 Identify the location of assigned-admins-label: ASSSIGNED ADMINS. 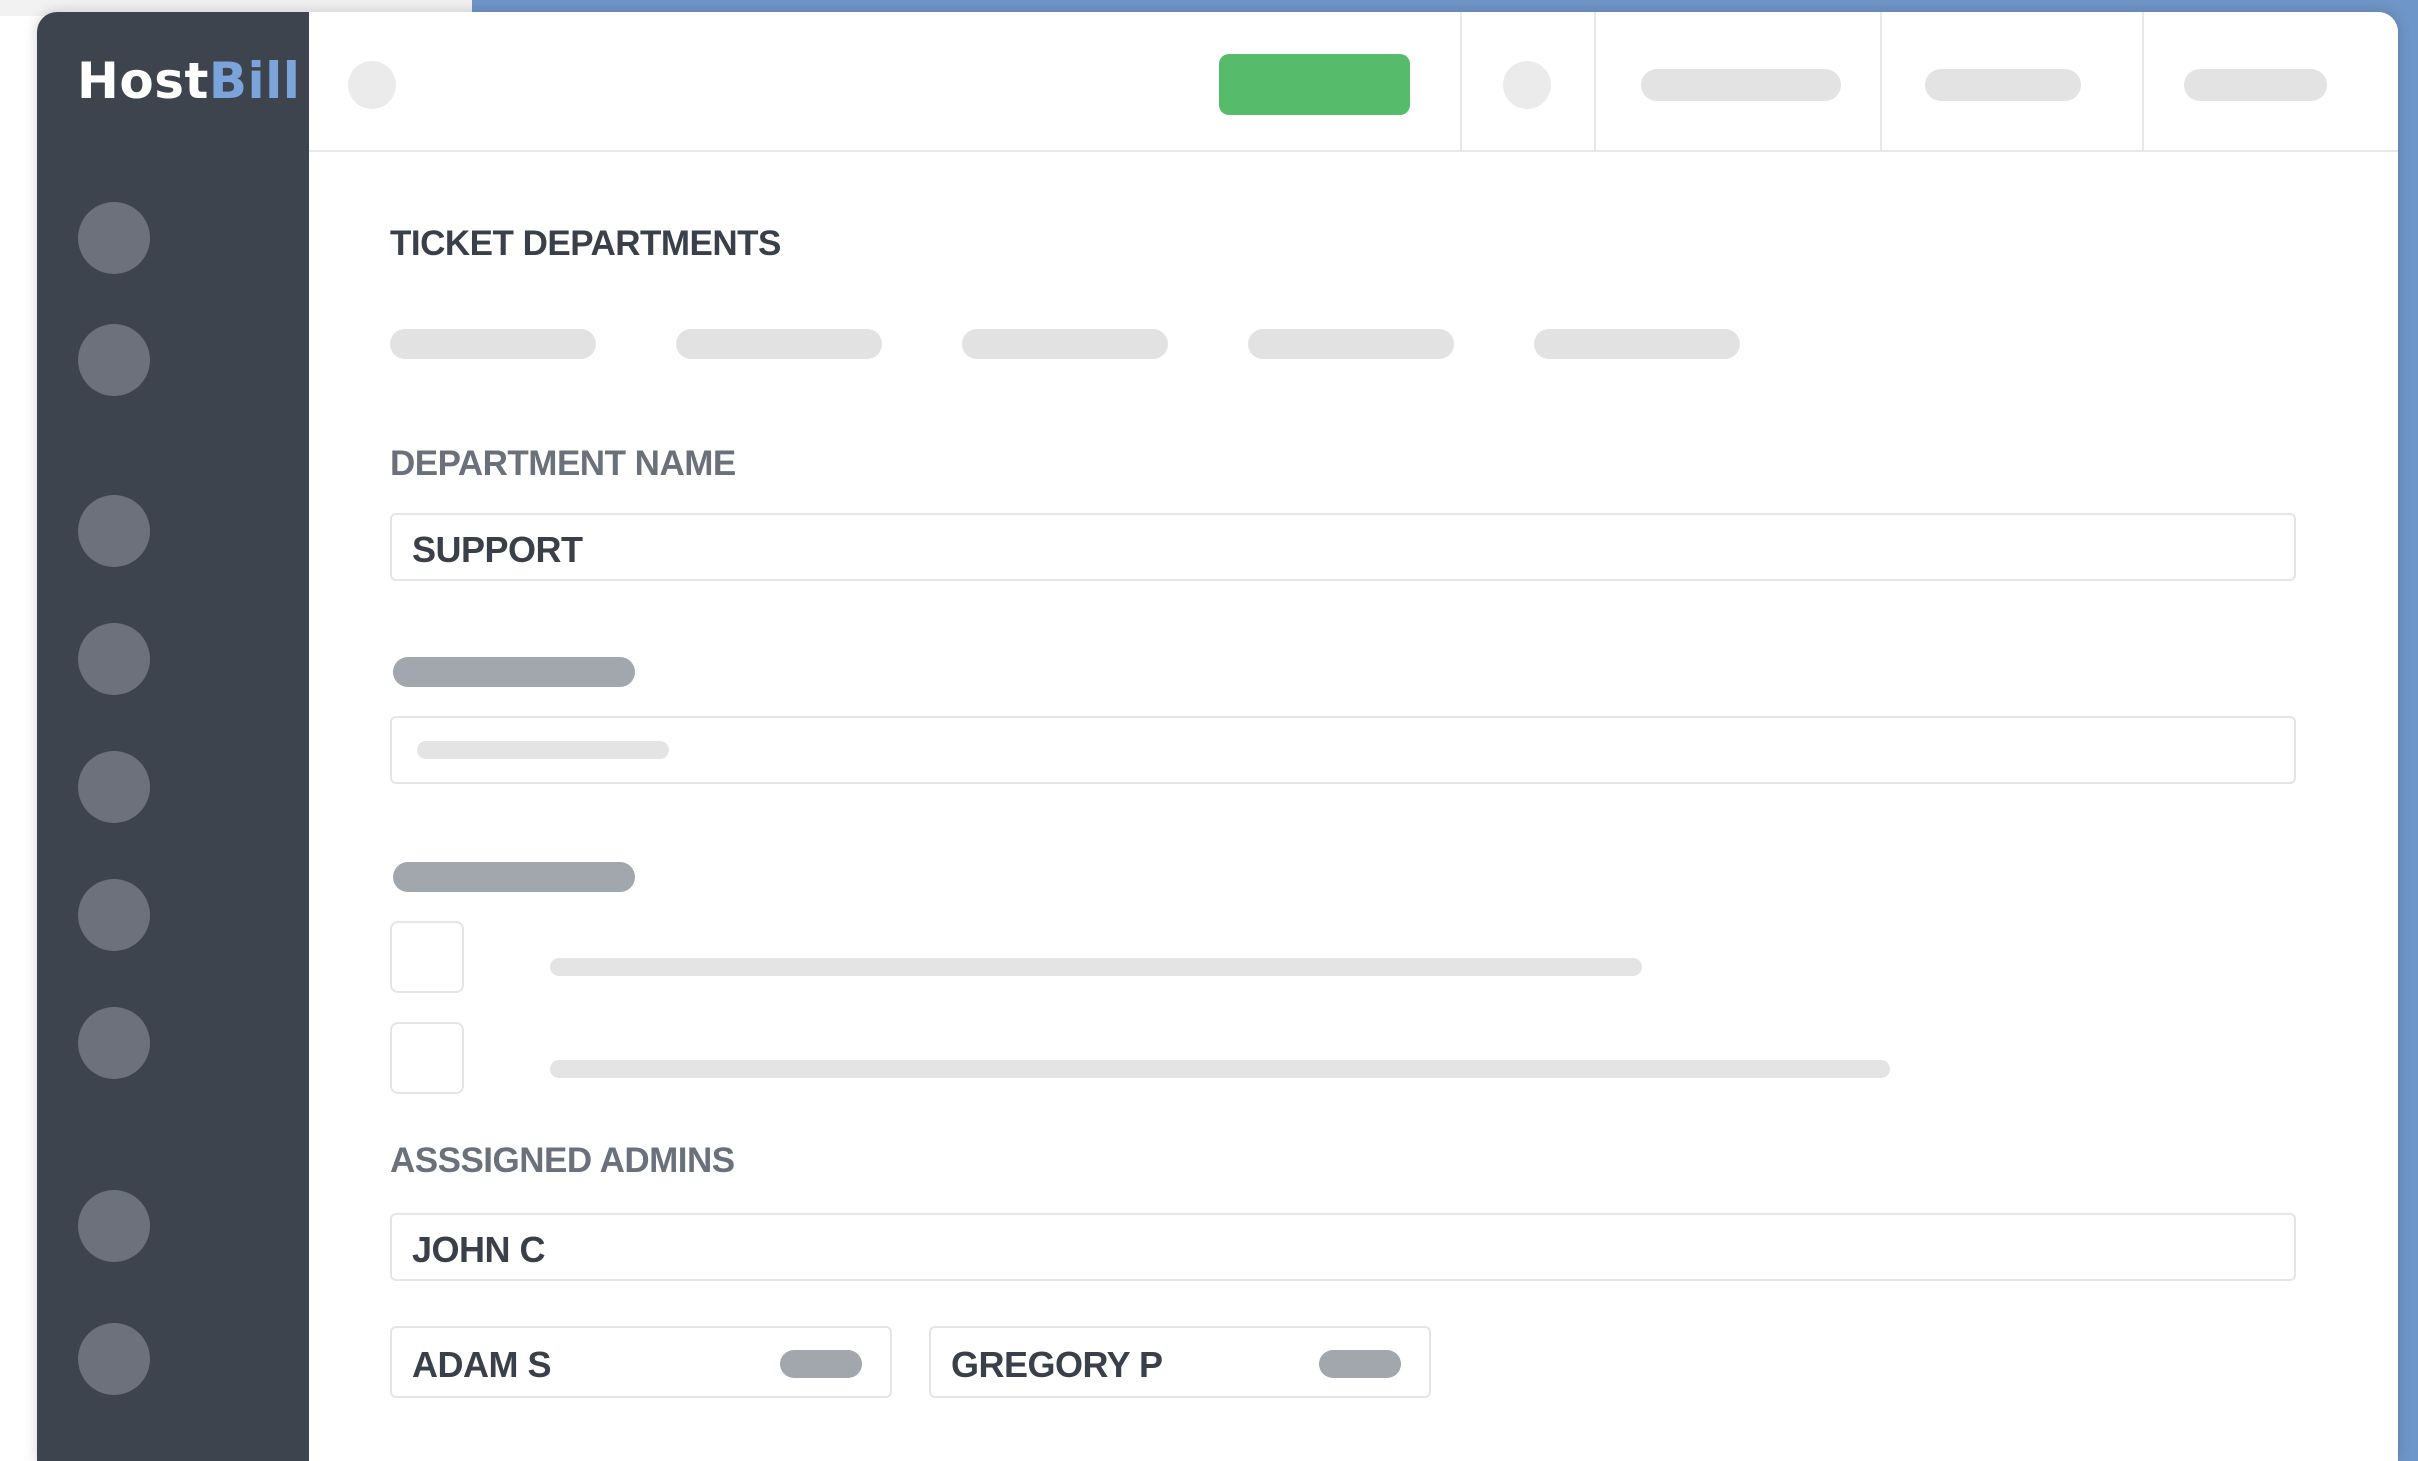
(562, 1160).